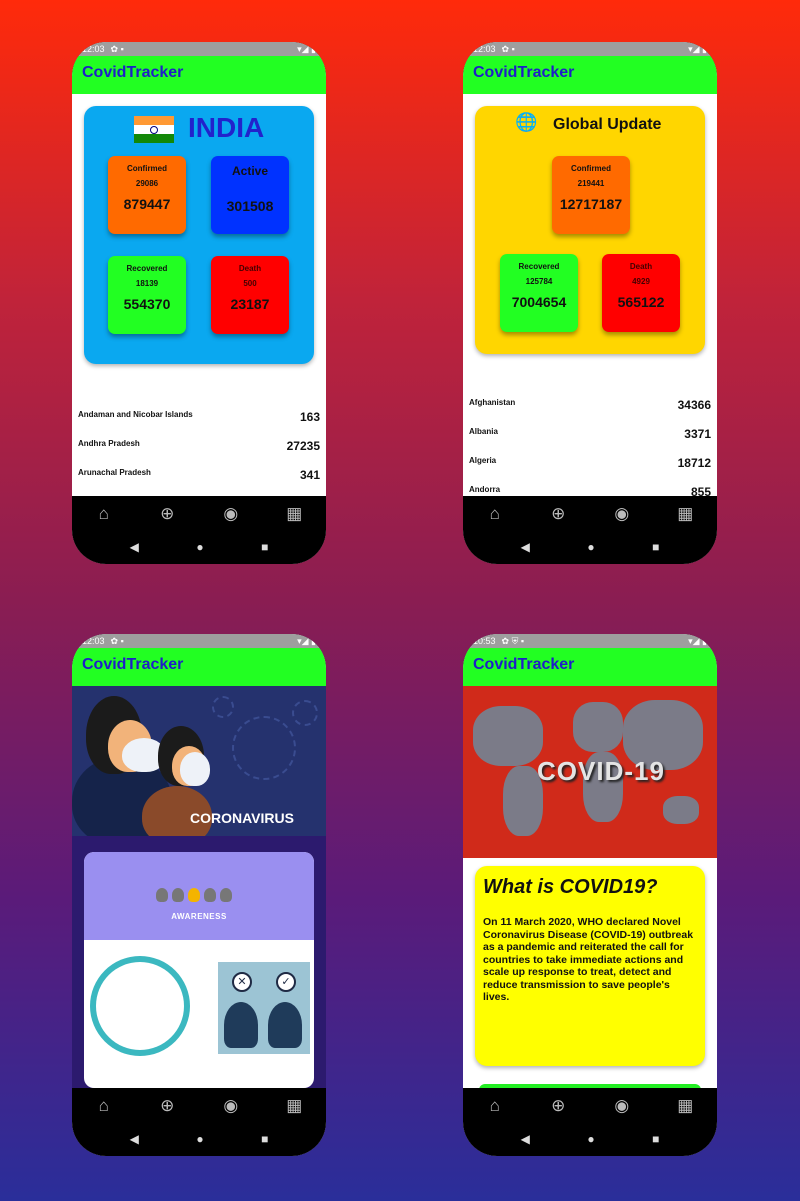 Image resolution: width=800 pixels, height=1201 pixels. I want to click on death-new: 500, so click(250, 283).